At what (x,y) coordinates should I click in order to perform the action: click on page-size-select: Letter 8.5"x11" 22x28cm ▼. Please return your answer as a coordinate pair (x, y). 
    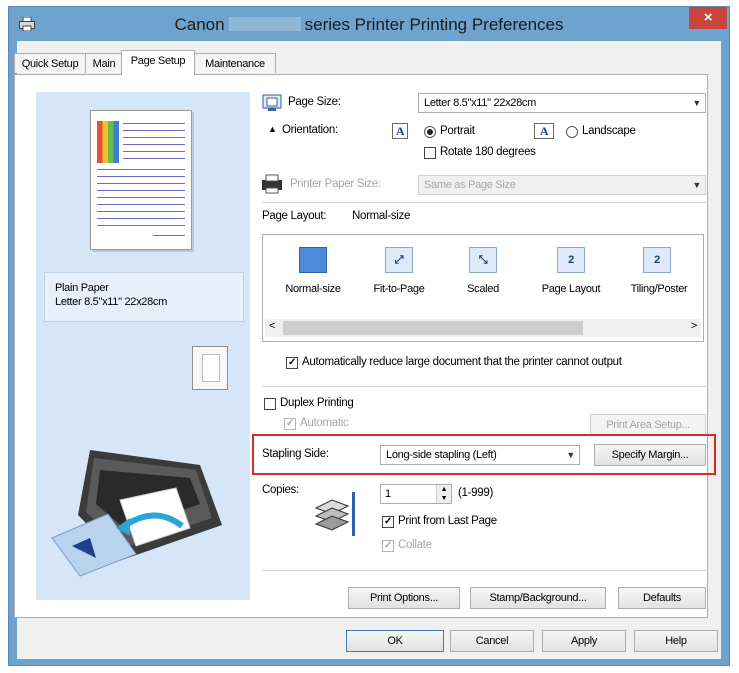
    Looking at the image, I should click on (562, 103).